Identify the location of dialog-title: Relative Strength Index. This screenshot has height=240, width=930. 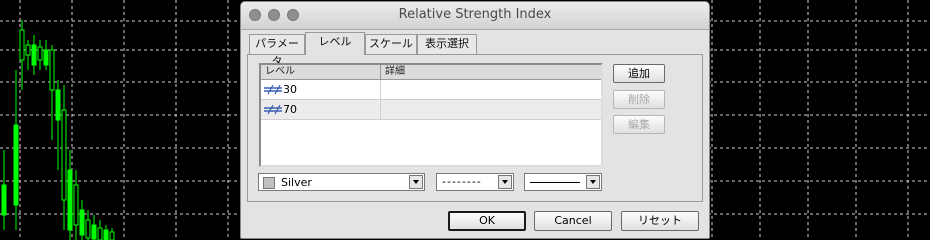
(475, 14).